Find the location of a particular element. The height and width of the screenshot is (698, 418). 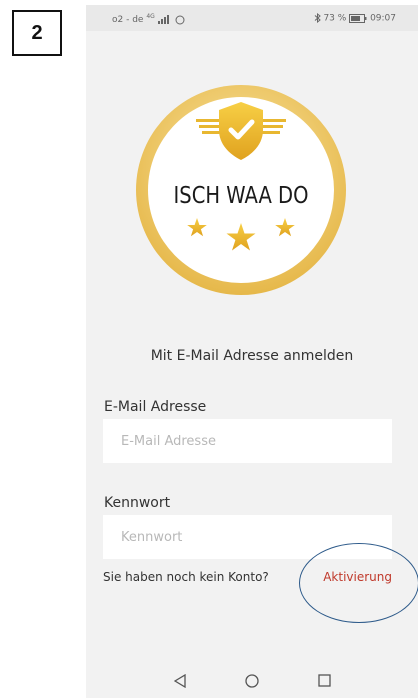

carrier-name: o2 - de is located at coordinates (128, 20).